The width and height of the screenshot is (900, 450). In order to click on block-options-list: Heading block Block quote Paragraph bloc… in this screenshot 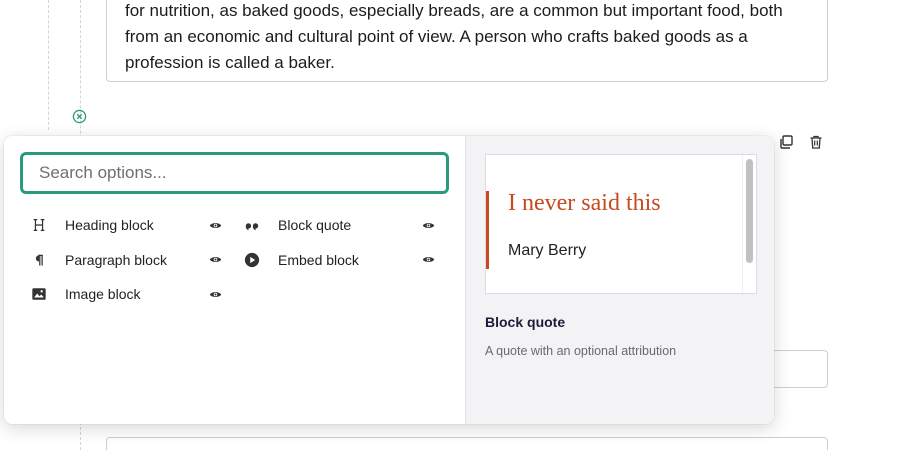, I will do `click(234, 260)`.